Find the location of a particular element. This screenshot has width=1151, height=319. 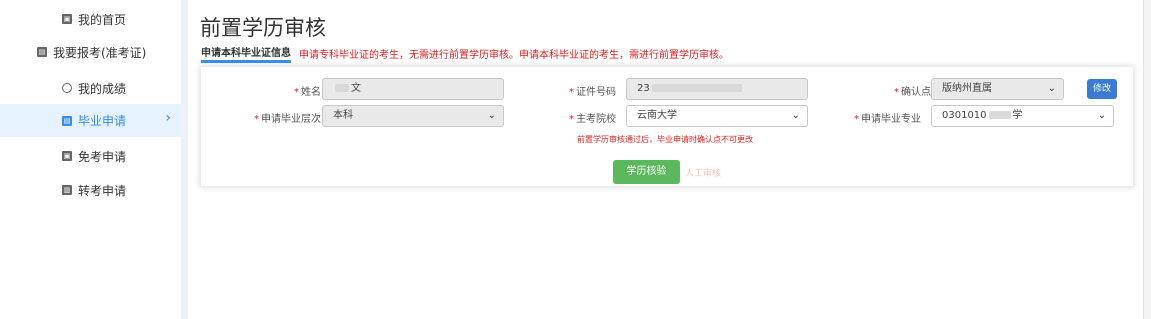

school-select: 云南大学 ⌄ is located at coordinates (717, 116).